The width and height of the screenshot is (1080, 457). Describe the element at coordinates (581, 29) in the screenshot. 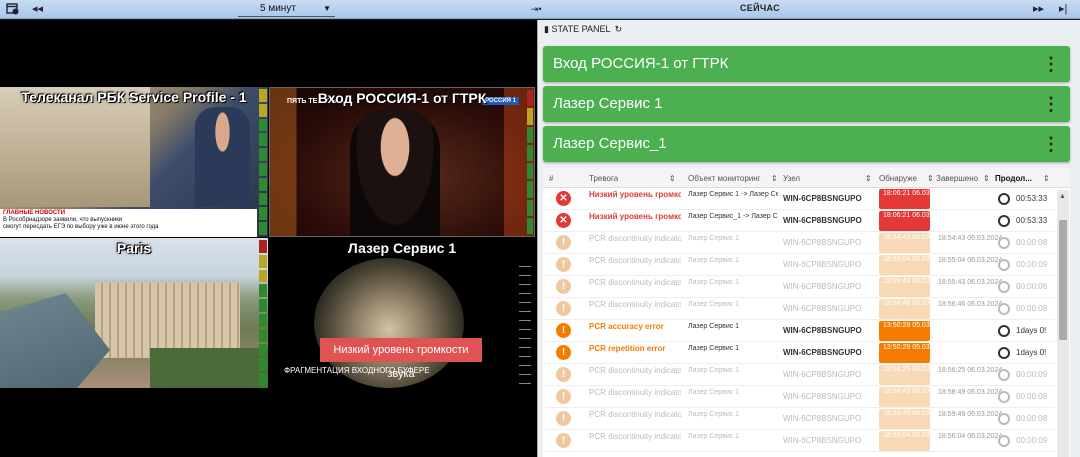

I see `state-panel-title: STATE PANEL` at that location.